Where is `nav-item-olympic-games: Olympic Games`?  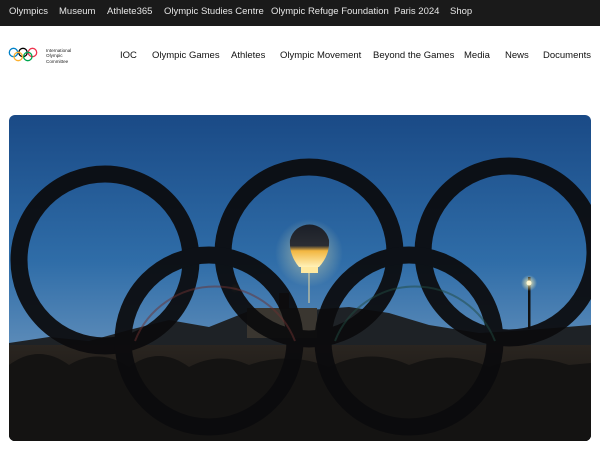 nav-item-olympic-games: Olympic Games is located at coordinates (186, 55).